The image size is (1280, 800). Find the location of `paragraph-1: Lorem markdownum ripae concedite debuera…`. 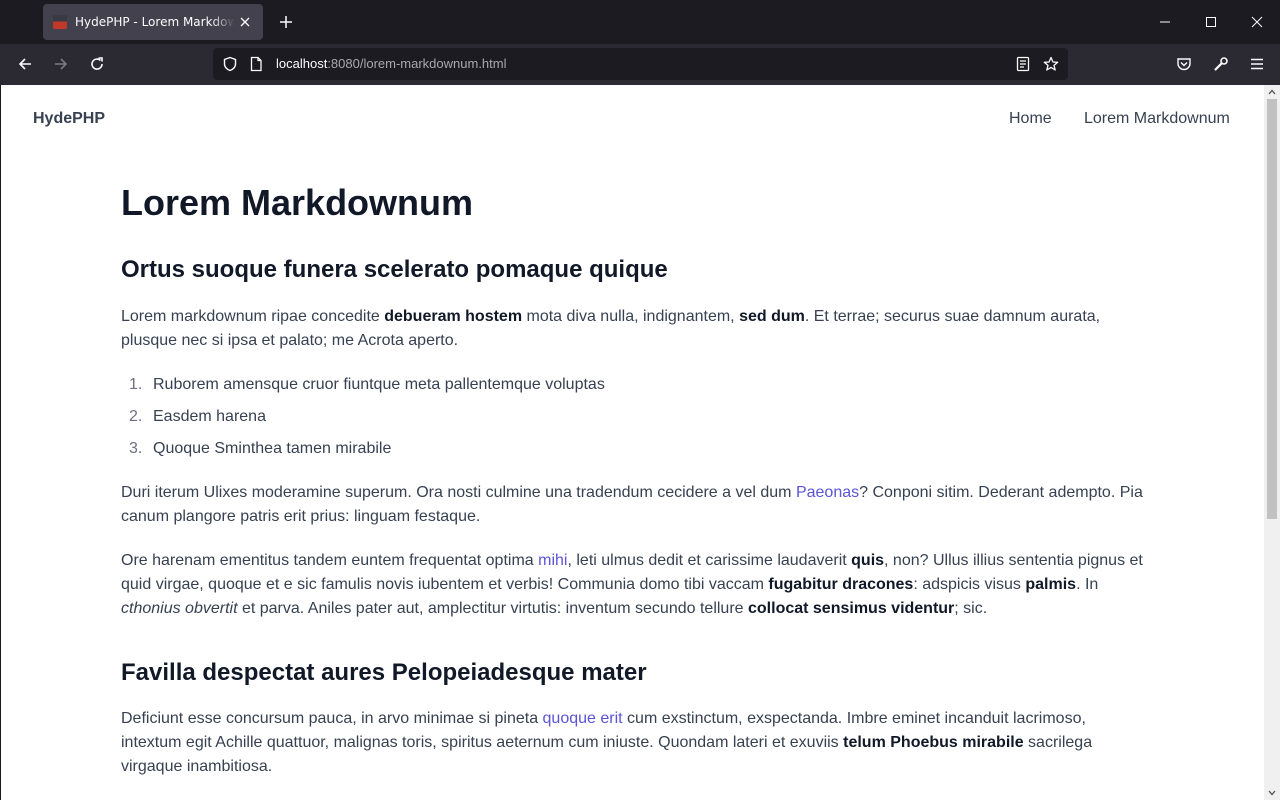

paragraph-1: Lorem markdownum ripae concedite debuera… is located at coordinates (611, 328).